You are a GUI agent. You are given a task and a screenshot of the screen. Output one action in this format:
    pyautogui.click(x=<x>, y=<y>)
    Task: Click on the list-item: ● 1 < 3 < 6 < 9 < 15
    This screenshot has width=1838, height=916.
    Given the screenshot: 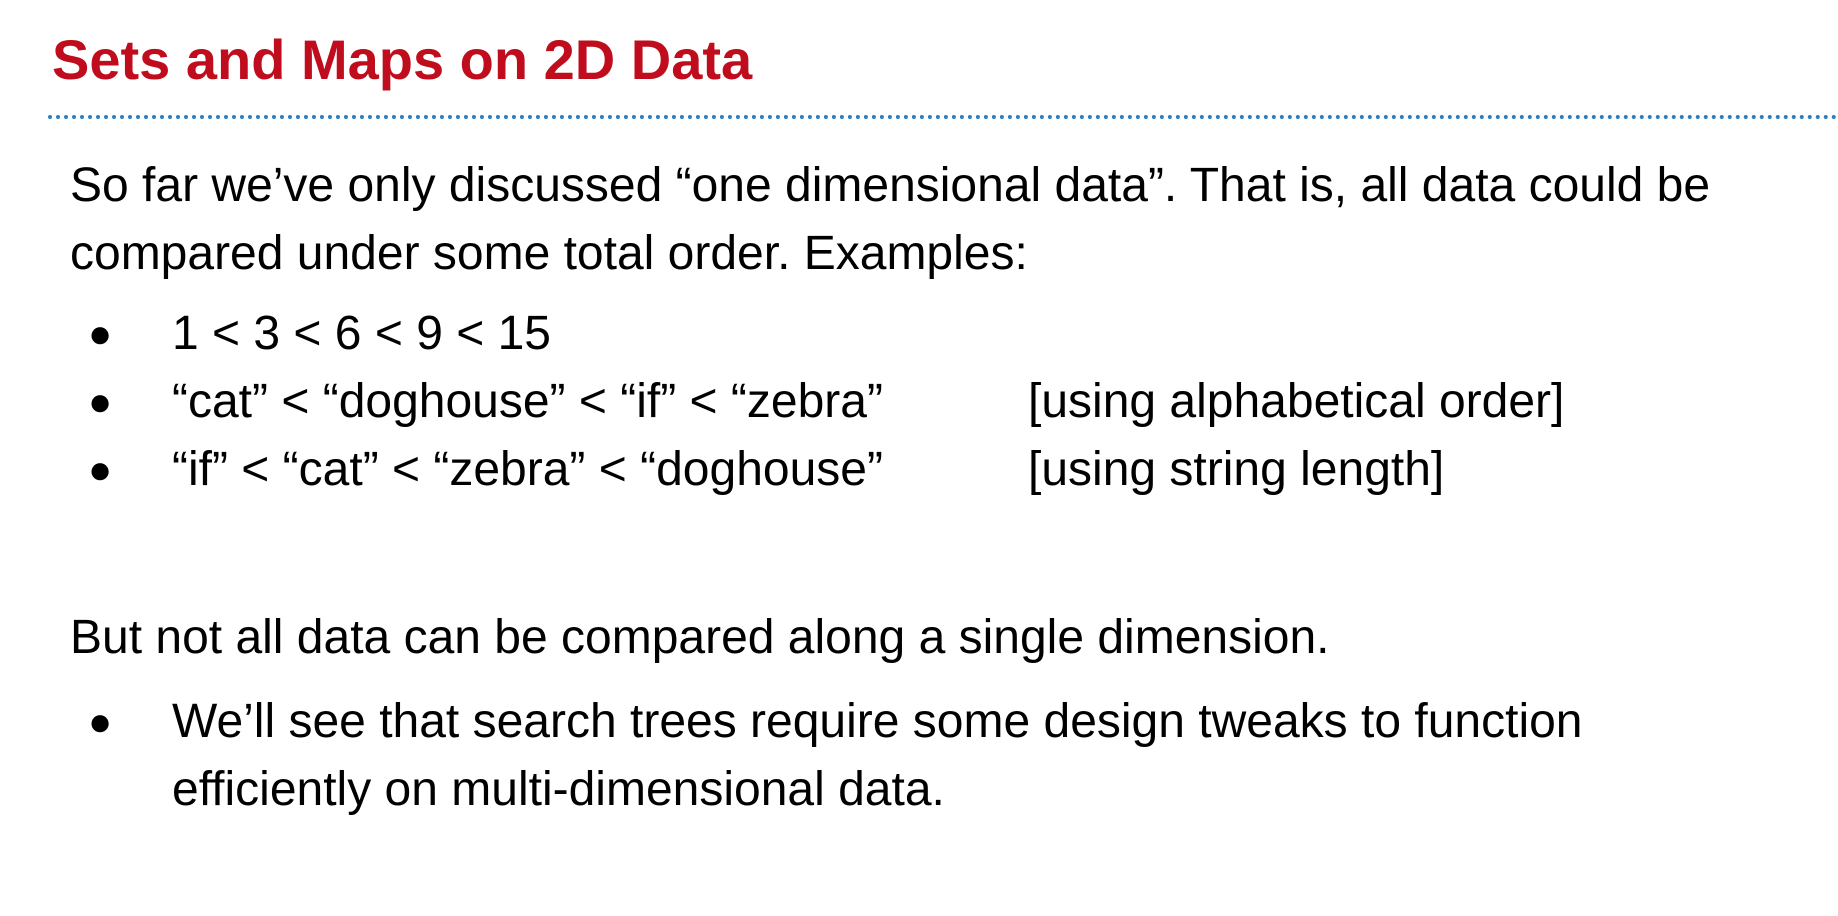 What is the action you would take?
    pyautogui.click(x=919, y=334)
    